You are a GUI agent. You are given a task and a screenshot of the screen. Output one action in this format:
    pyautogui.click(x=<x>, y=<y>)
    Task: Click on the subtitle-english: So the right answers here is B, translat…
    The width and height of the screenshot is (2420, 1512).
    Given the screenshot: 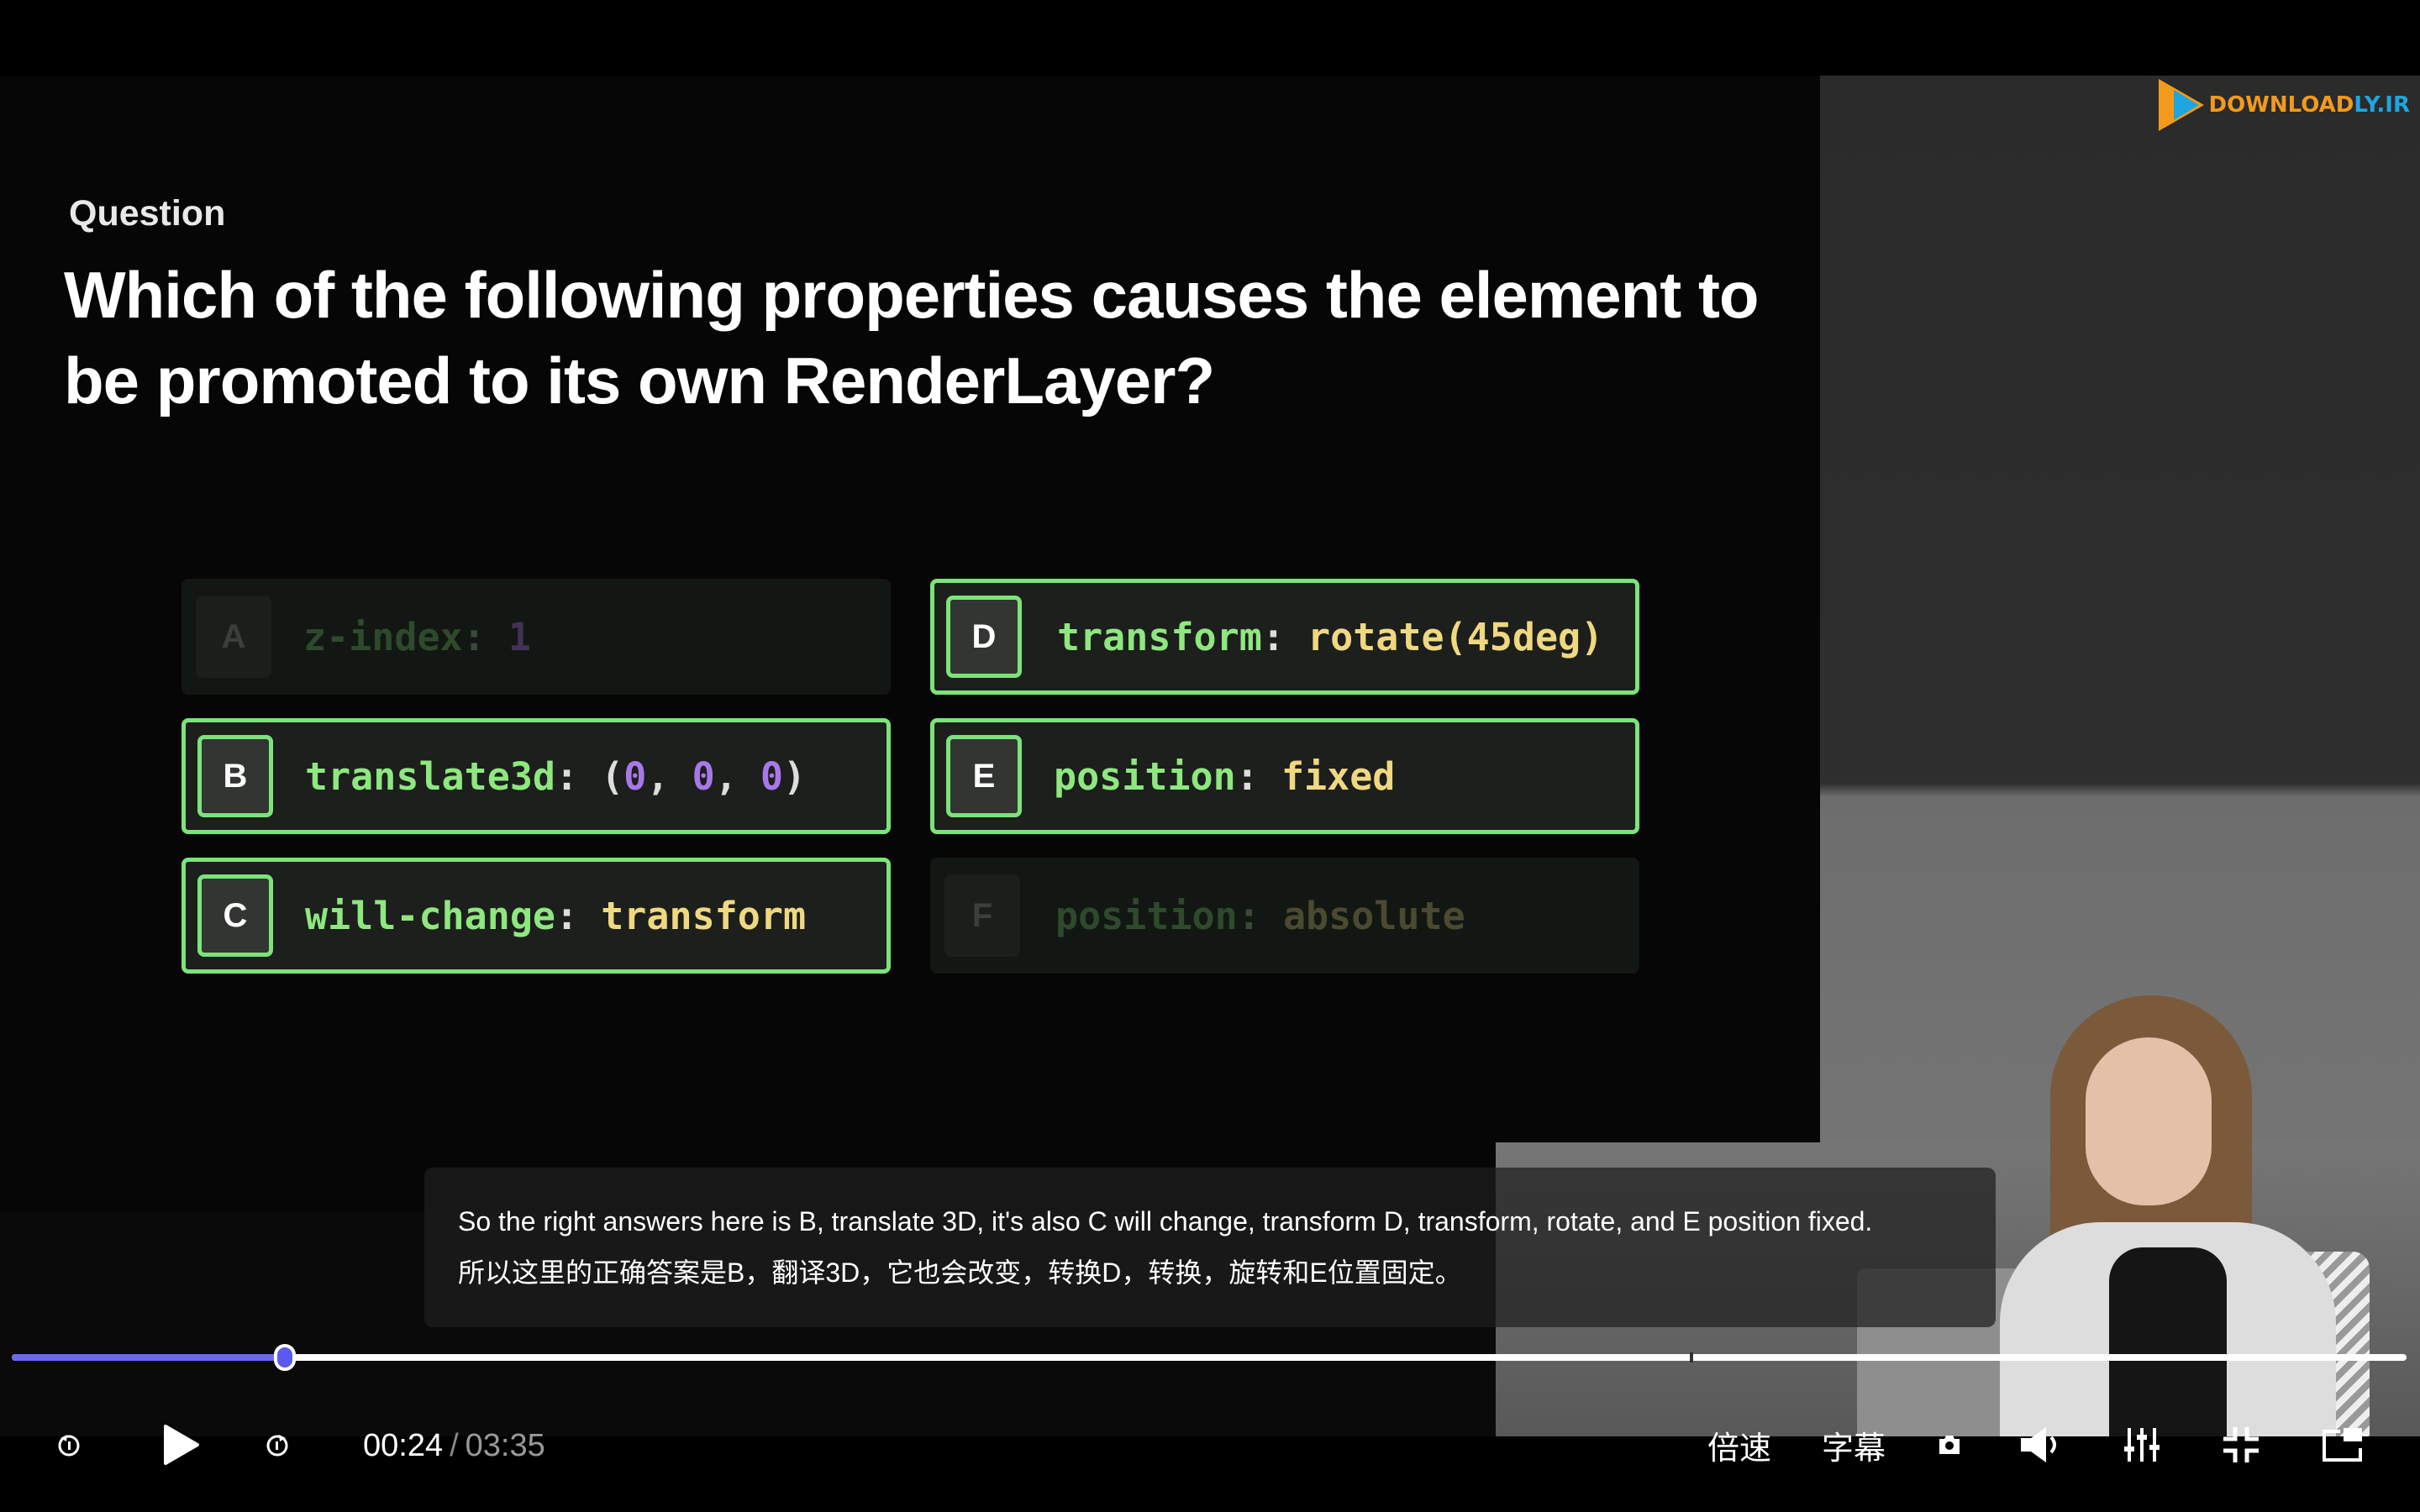 What is the action you would take?
    pyautogui.click(x=1165, y=1221)
    